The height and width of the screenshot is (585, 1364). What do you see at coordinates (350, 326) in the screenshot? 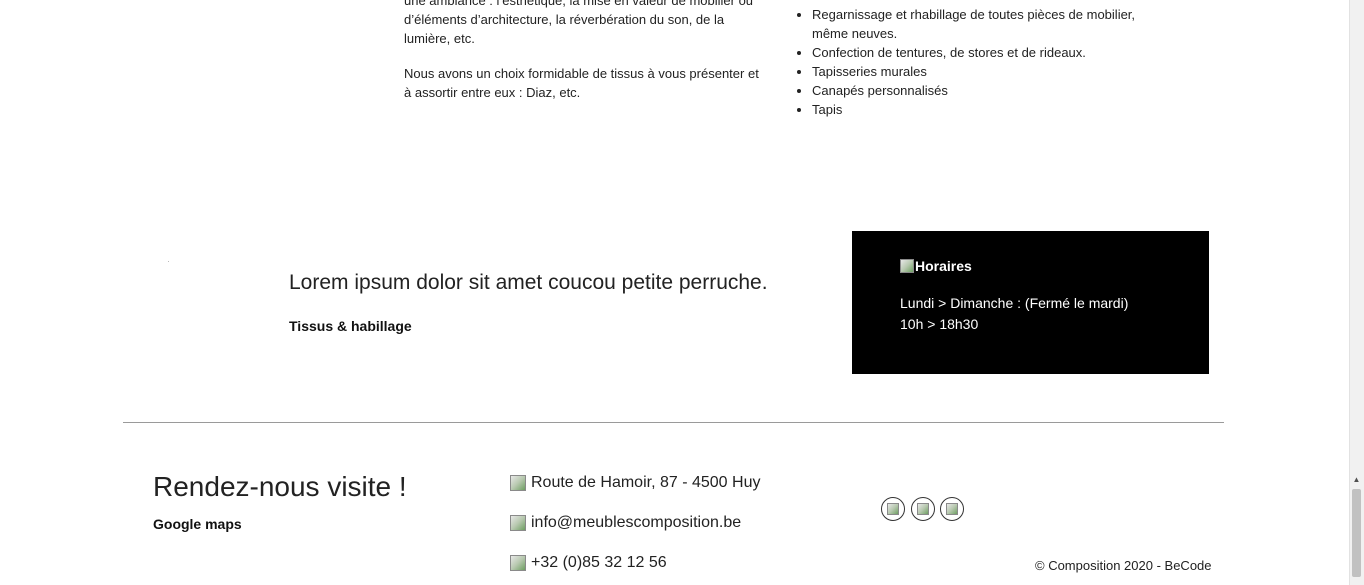
I see `feature-subtitle: Tissus & habillage` at bounding box center [350, 326].